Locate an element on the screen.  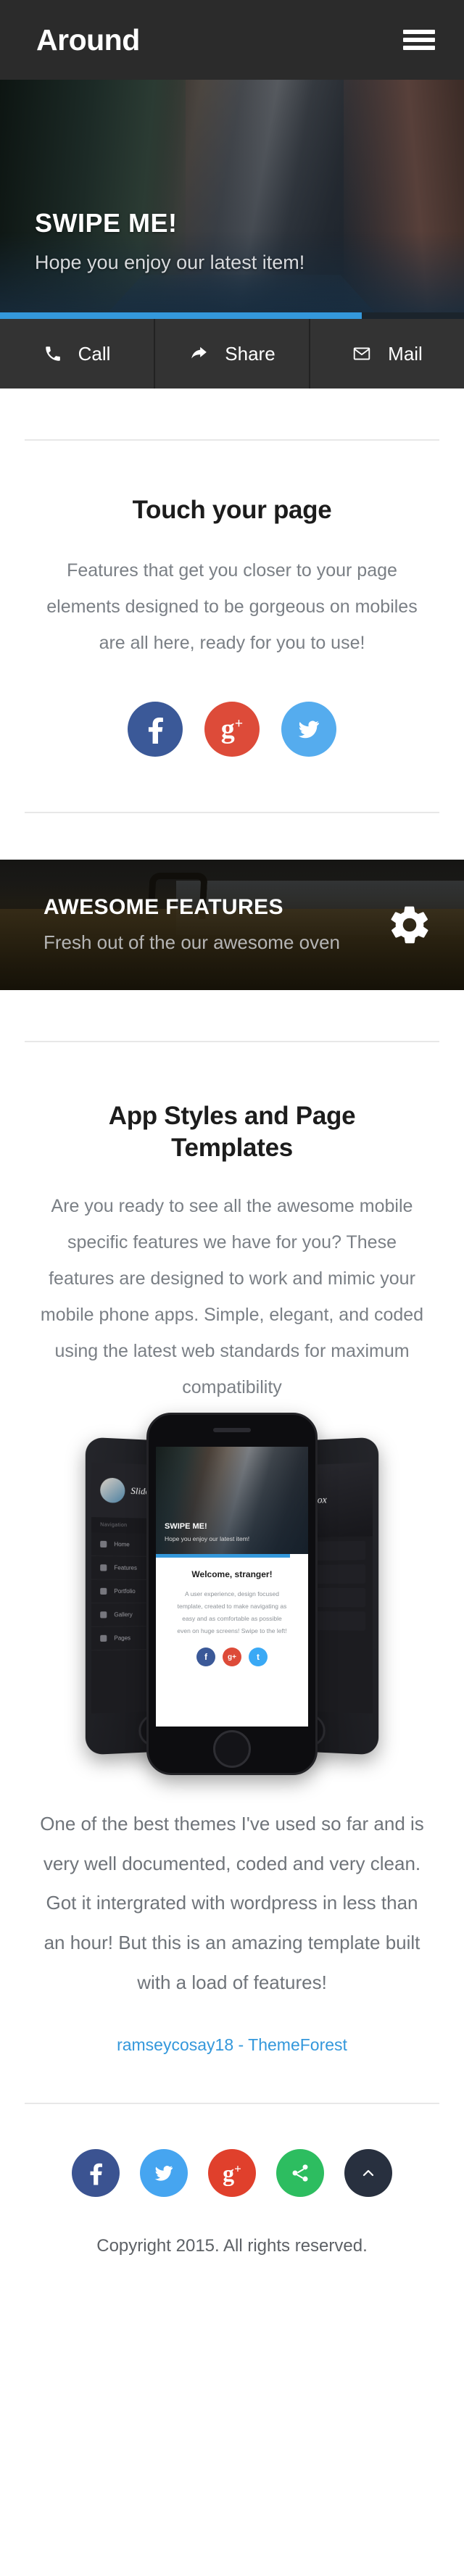
footer-facebook-button is located at coordinates (96, 2173).